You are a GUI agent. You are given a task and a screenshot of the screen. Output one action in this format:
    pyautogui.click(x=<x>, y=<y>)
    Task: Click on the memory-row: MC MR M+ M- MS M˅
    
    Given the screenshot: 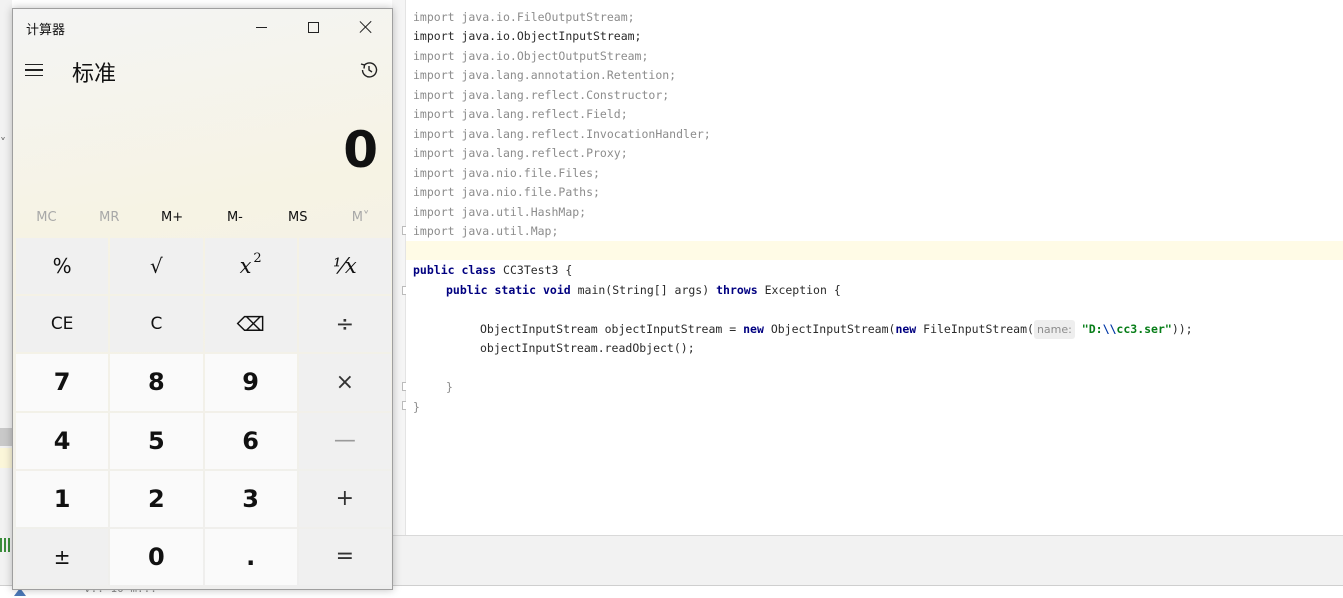 What is the action you would take?
    pyautogui.click(x=203, y=218)
    